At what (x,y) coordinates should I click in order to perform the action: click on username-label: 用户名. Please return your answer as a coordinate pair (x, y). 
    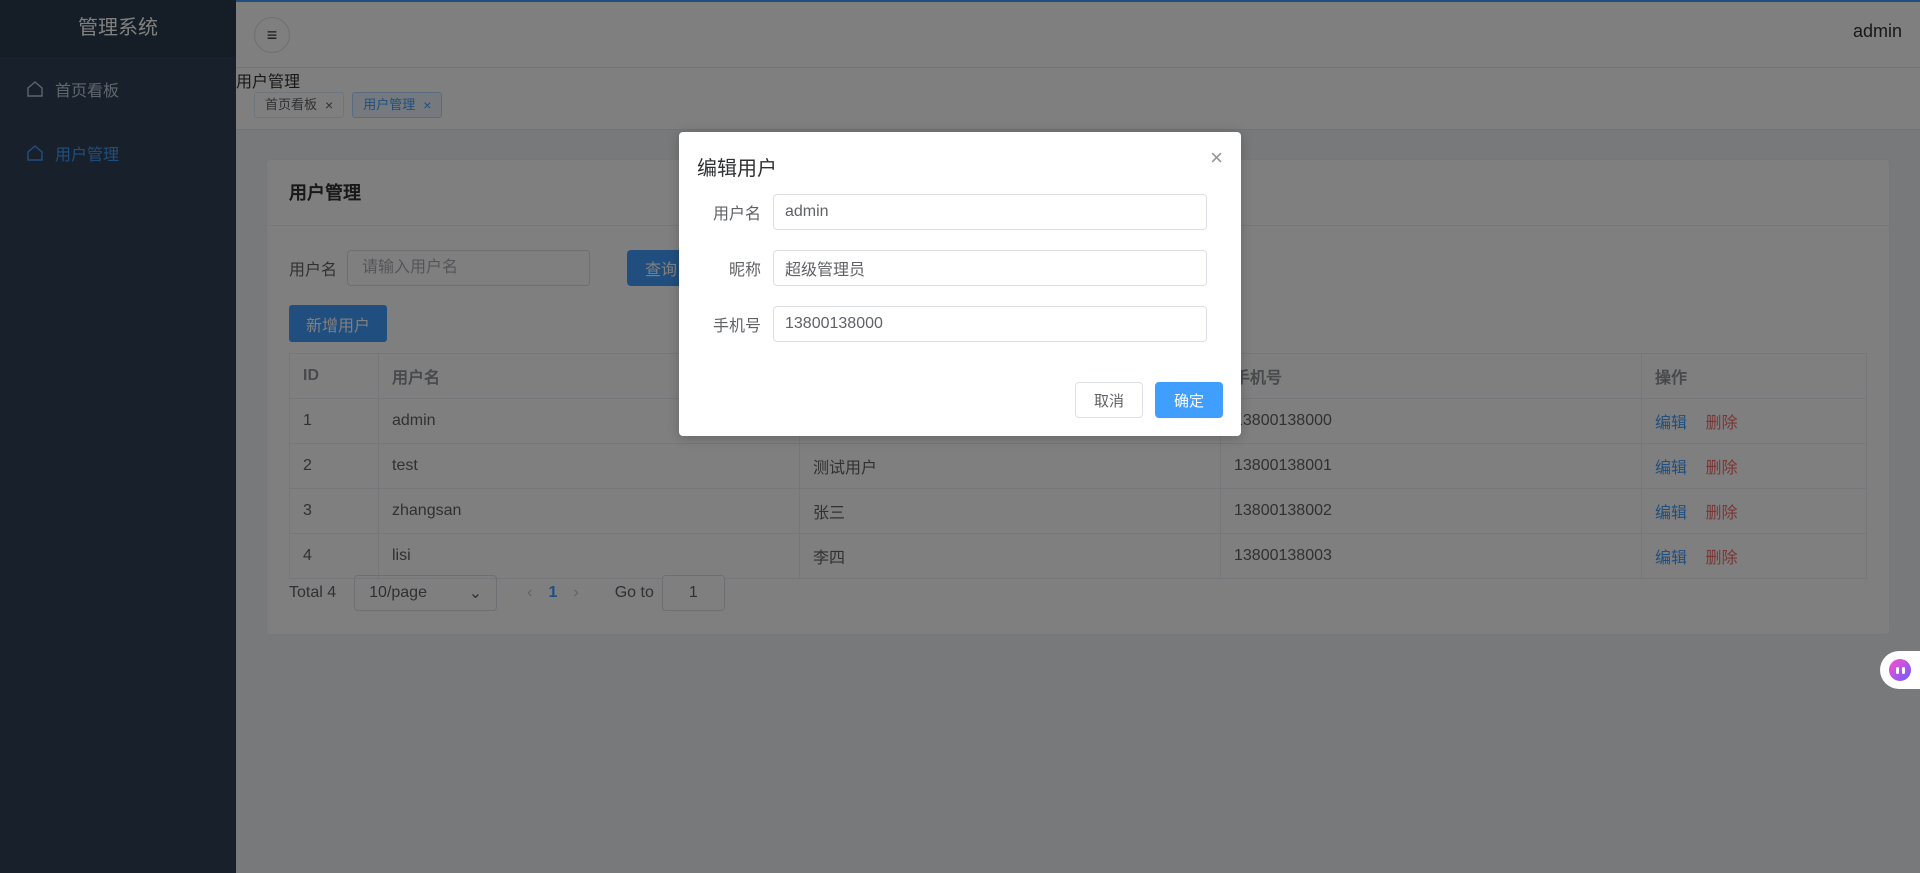
    Looking at the image, I should click on (736, 214).